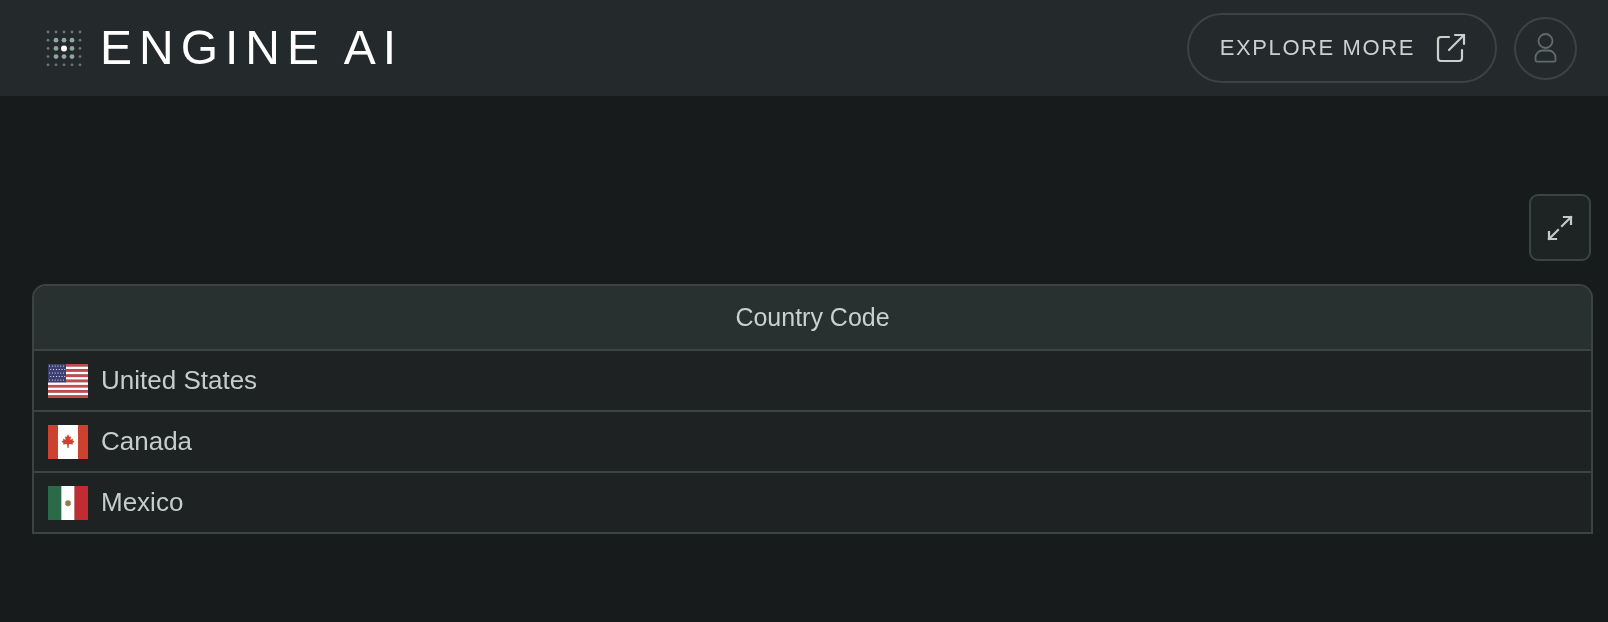  What do you see at coordinates (1341, 48) in the screenshot?
I see `explore-more-button: EXPLORE MORE` at bounding box center [1341, 48].